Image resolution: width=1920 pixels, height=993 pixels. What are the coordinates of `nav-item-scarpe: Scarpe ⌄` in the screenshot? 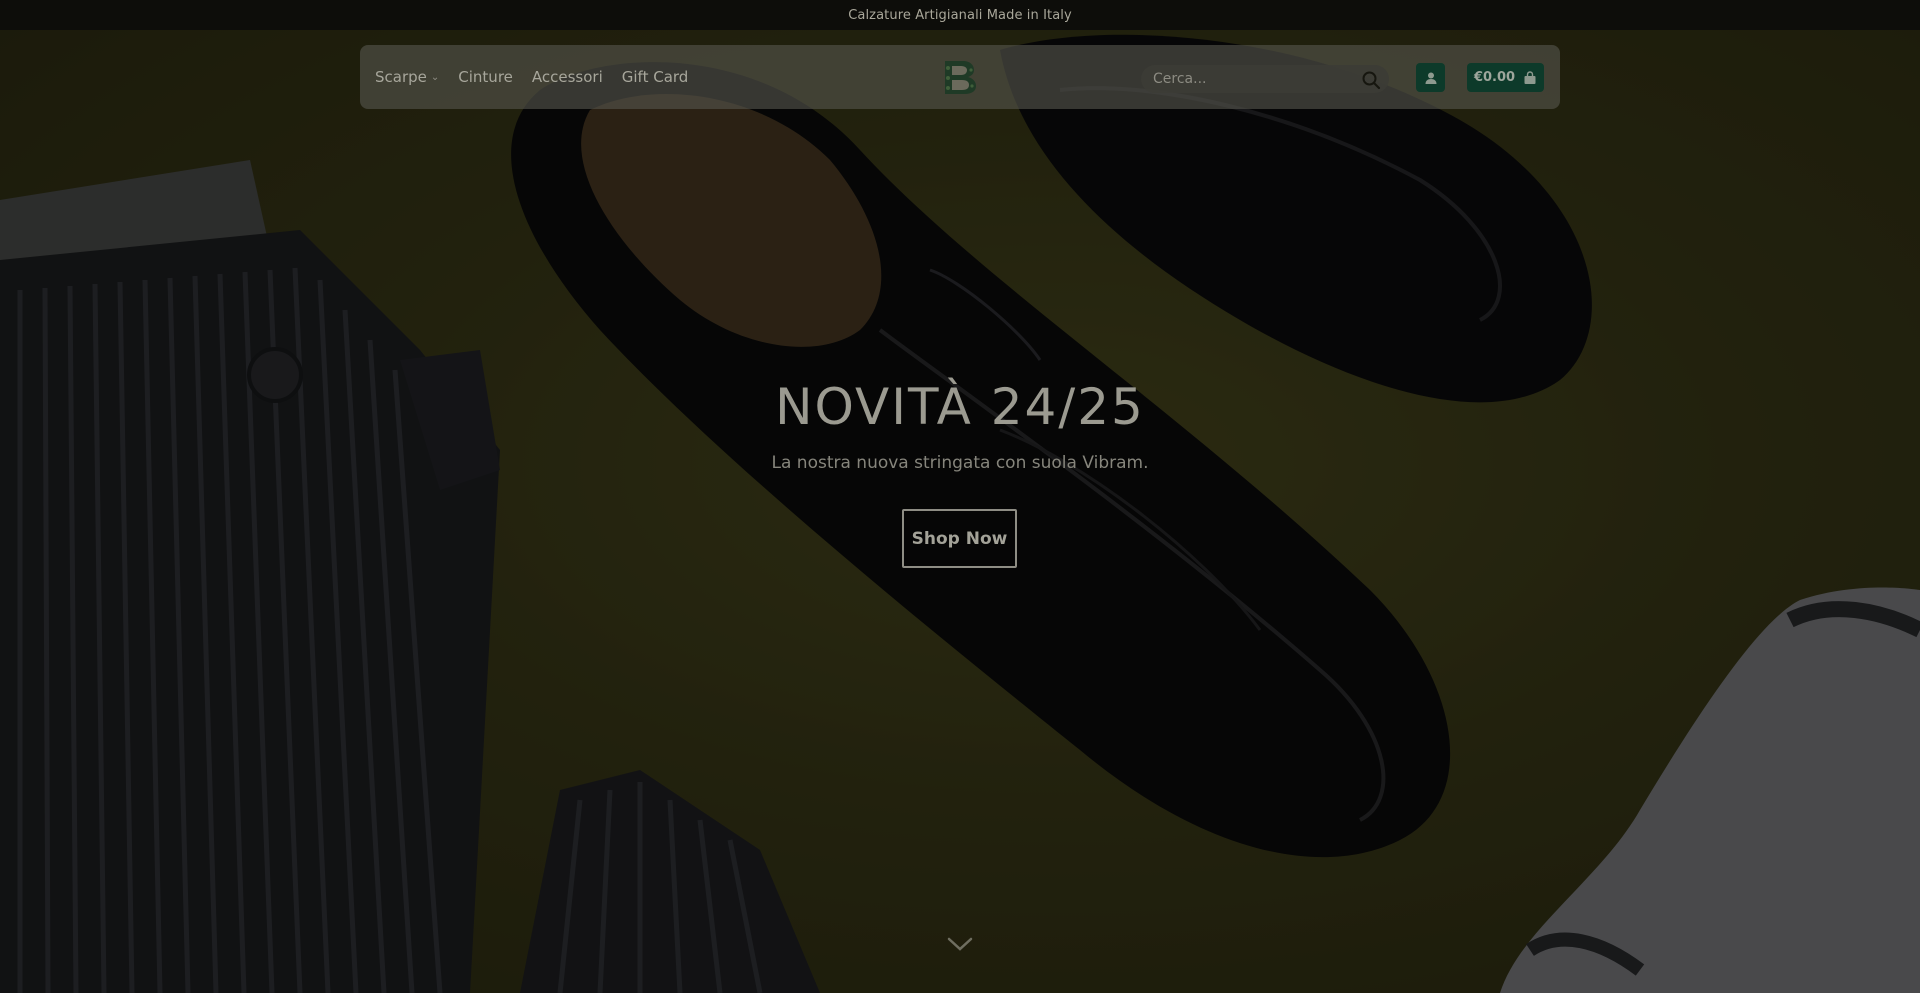 It's located at (407, 77).